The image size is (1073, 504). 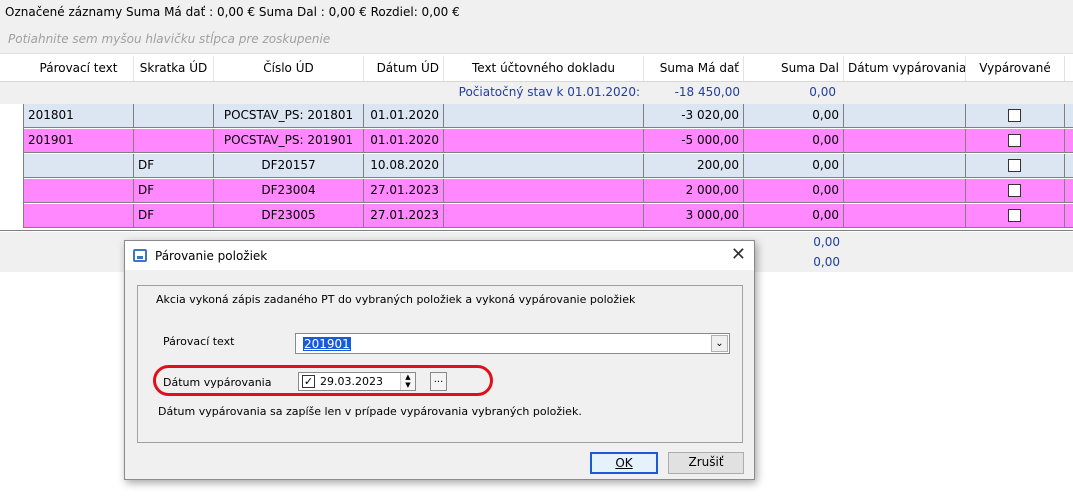 I want to click on ok-button: OK, so click(x=624, y=463).